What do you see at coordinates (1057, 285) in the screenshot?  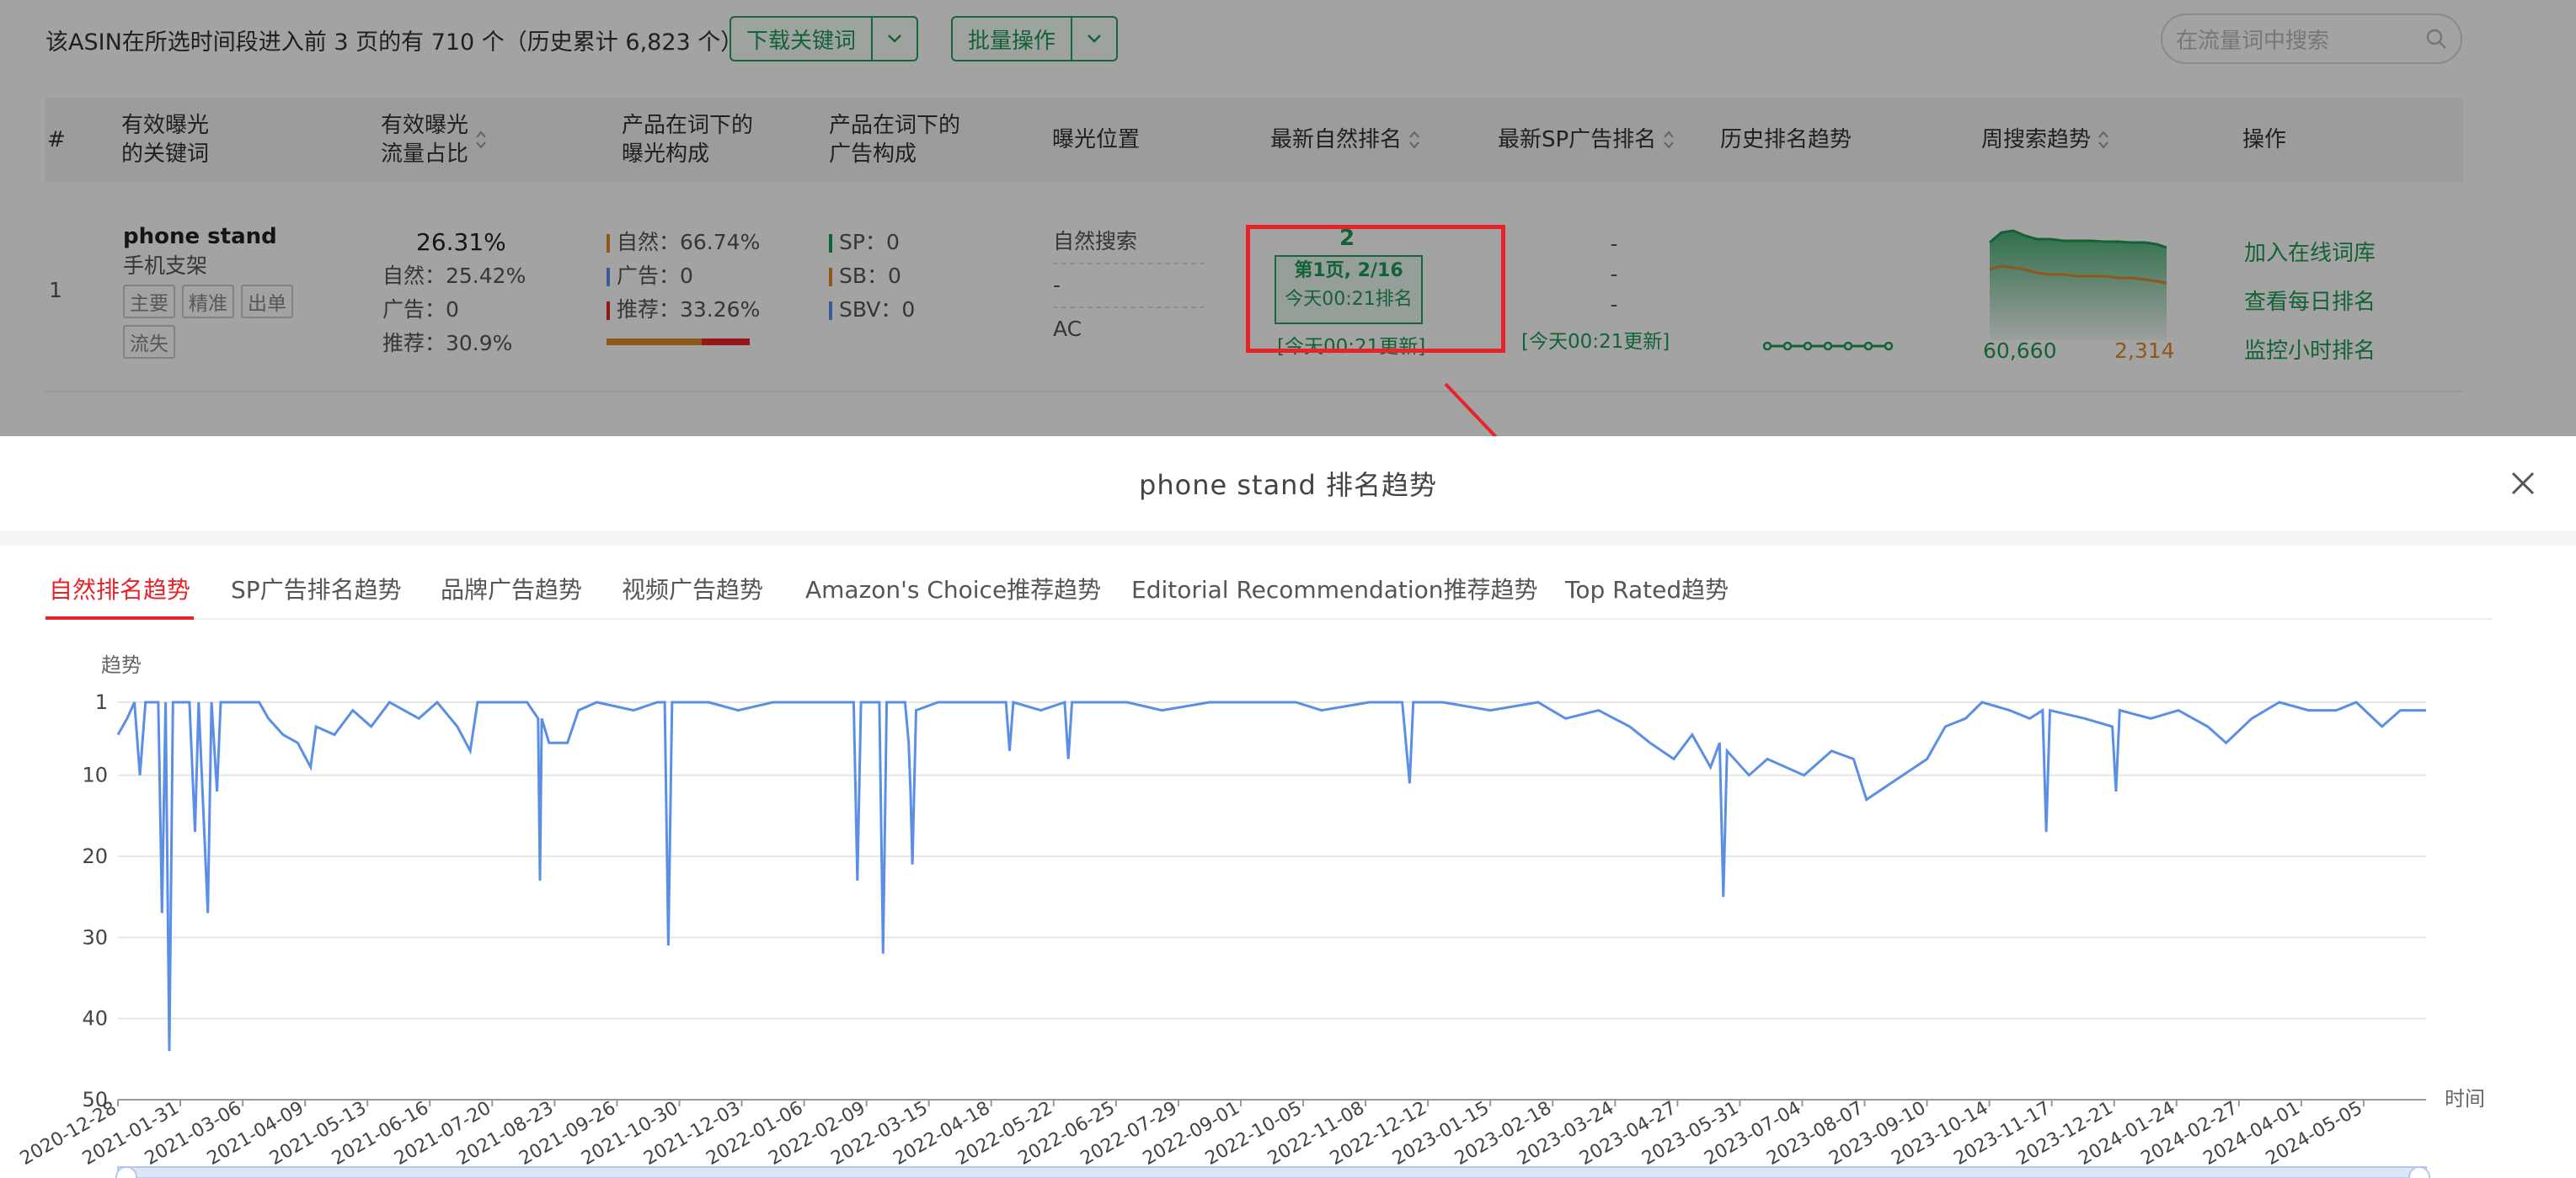 I see `position-2: -` at bounding box center [1057, 285].